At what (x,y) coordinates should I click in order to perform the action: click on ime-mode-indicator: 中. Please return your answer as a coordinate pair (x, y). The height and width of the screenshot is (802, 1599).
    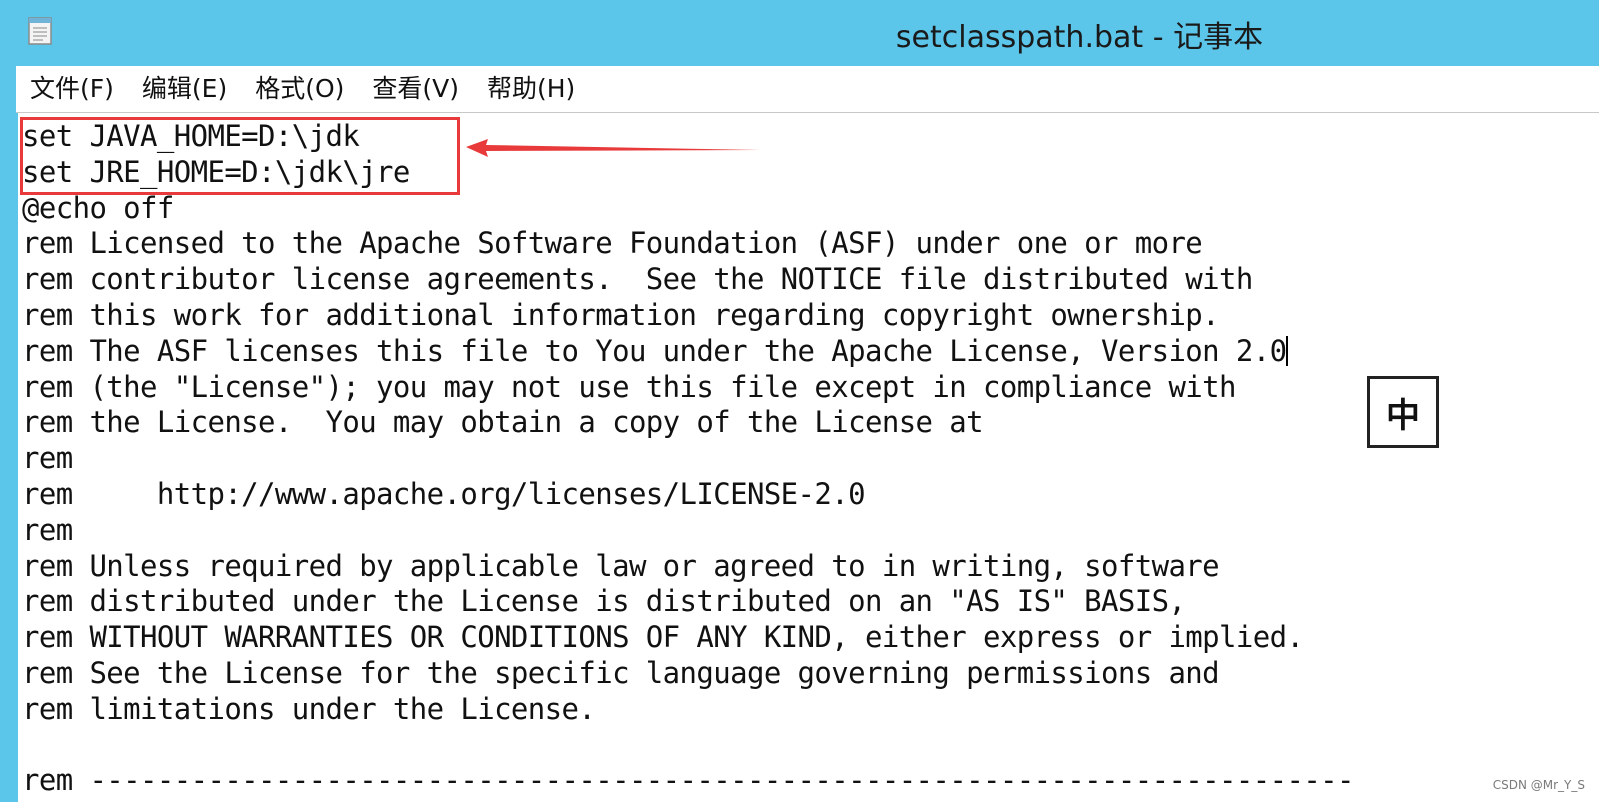
    Looking at the image, I should click on (1403, 412).